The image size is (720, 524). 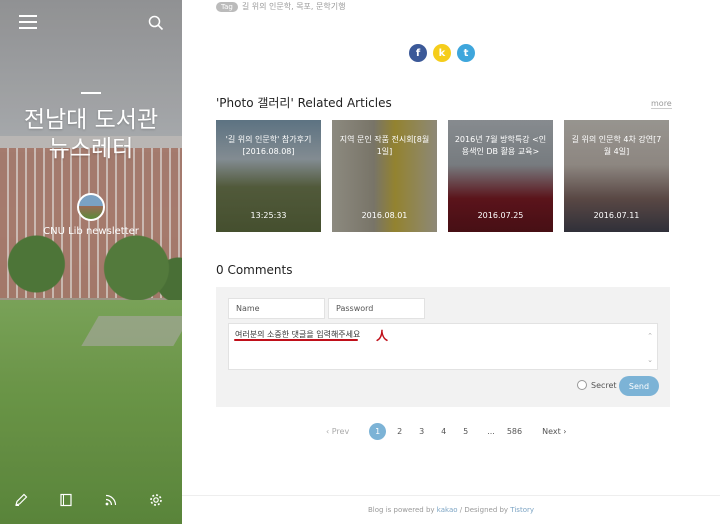 I want to click on facebook-share-icon: f, so click(x=418, y=53).